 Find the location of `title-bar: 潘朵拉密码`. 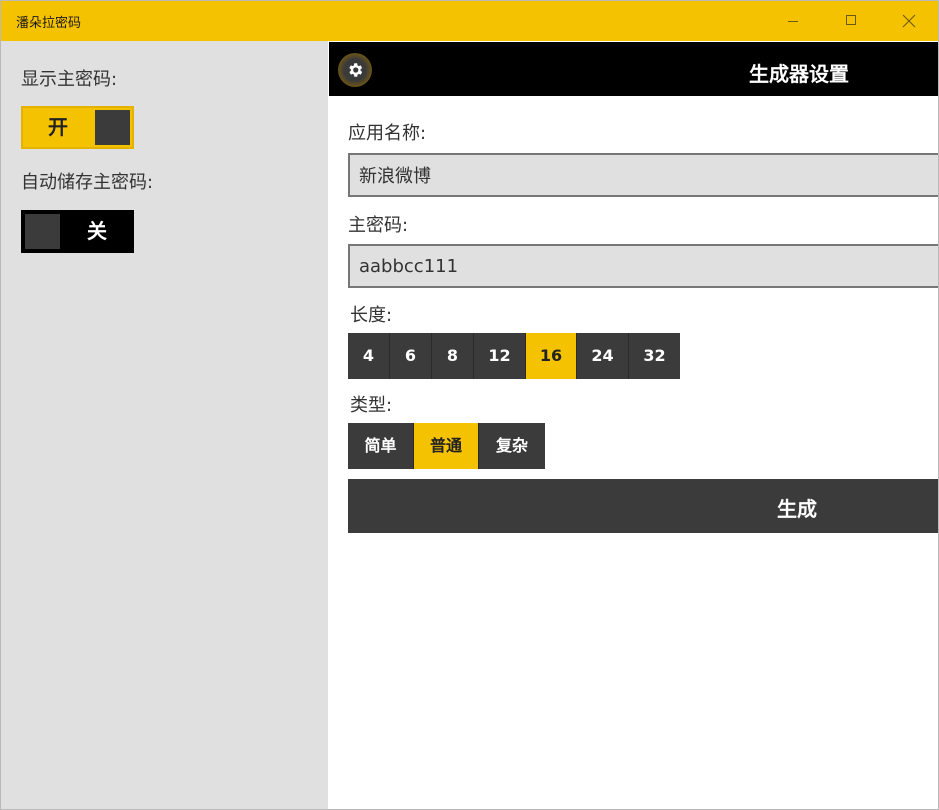

title-bar: 潘朵拉密码 is located at coordinates (469, 21).